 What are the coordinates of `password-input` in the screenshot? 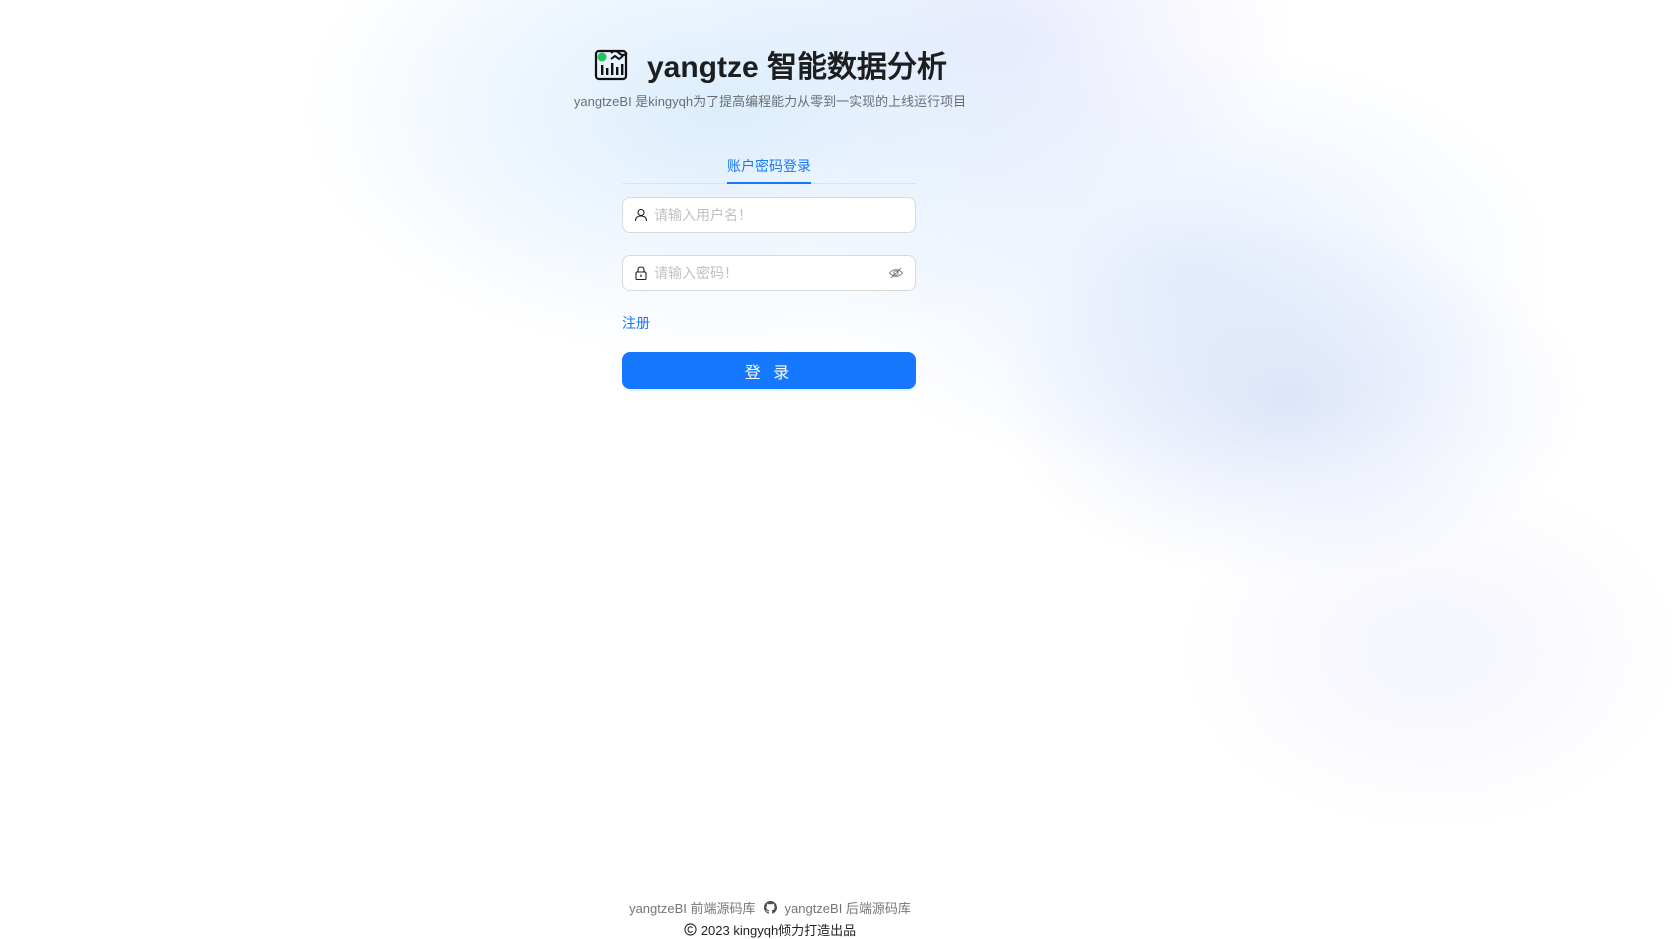 It's located at (771, 273).